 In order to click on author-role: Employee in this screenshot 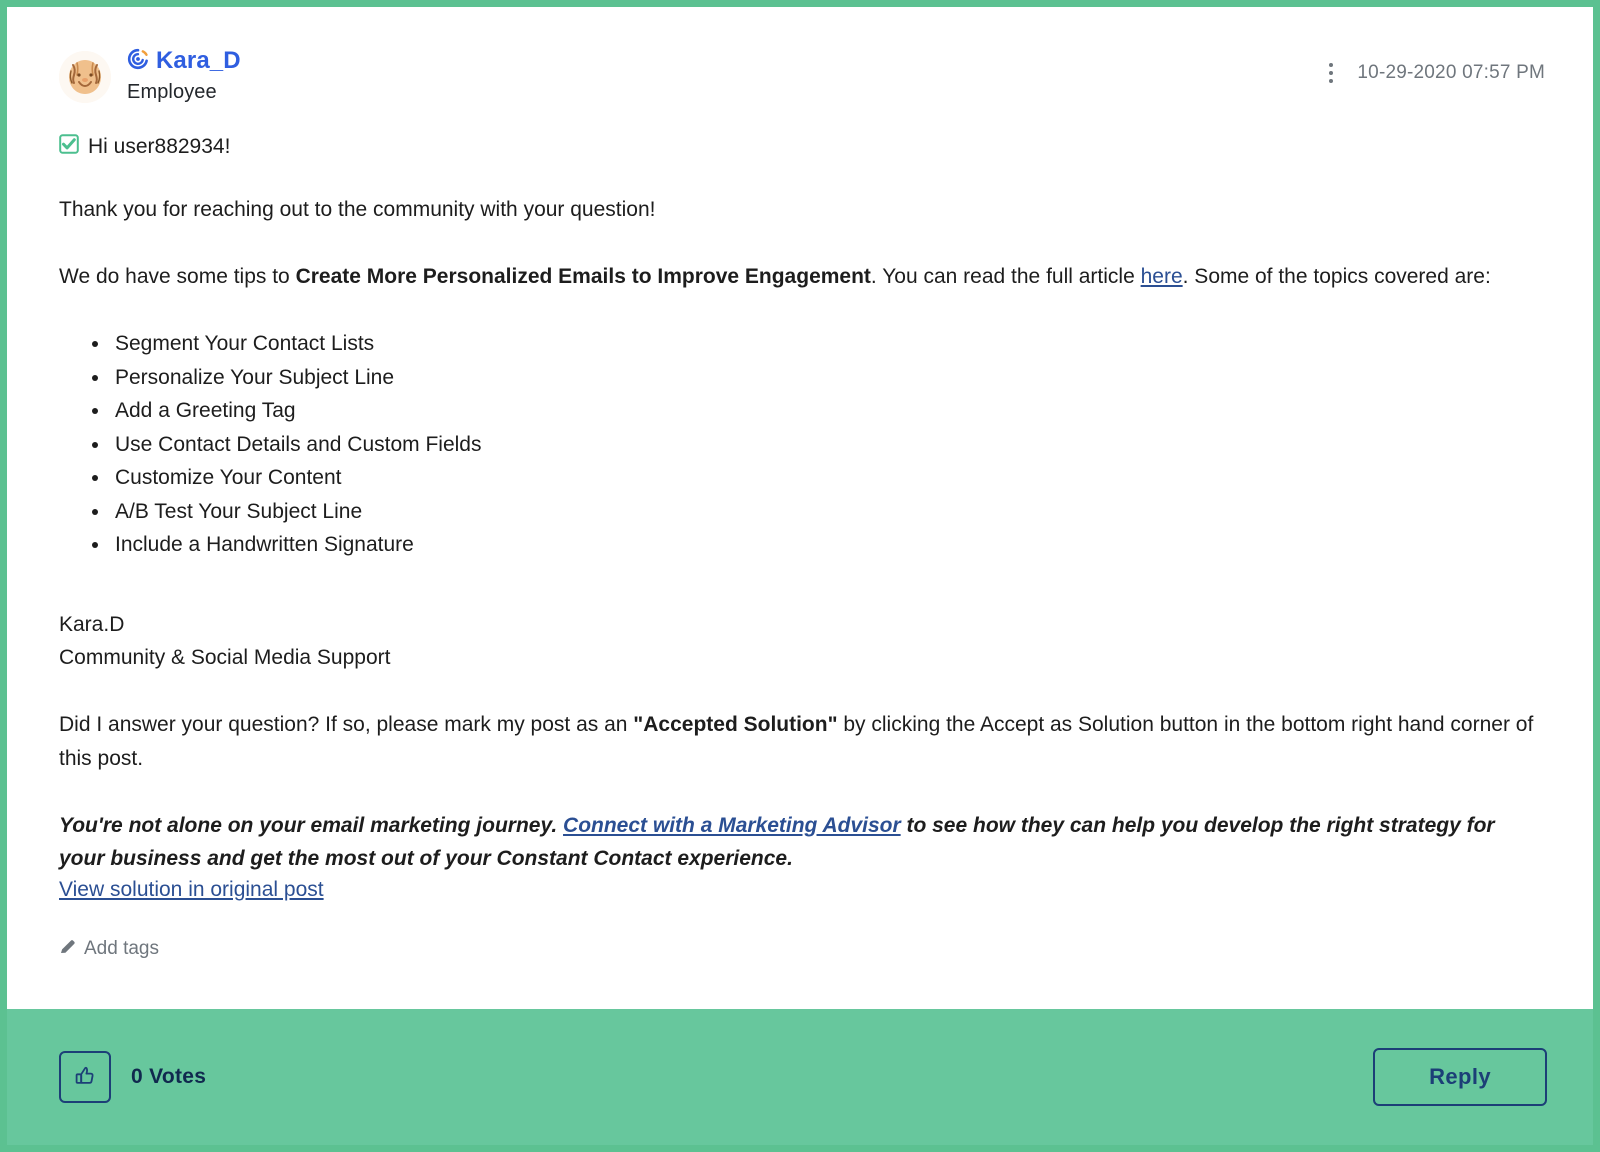, I will do `click(172, 92)`.